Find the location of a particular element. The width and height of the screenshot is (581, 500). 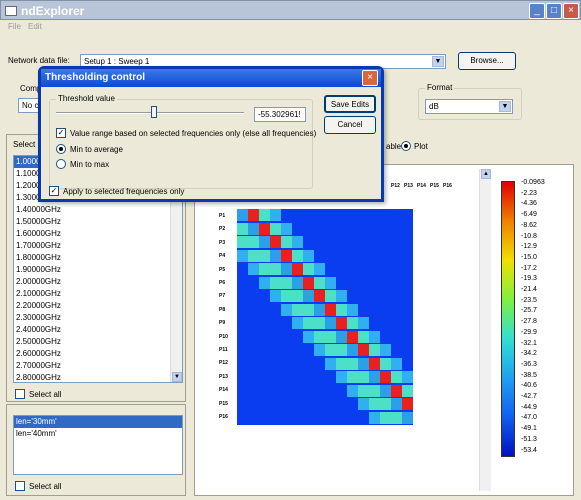

variation-item: len='30mm' is located at coordinates (98, 422).